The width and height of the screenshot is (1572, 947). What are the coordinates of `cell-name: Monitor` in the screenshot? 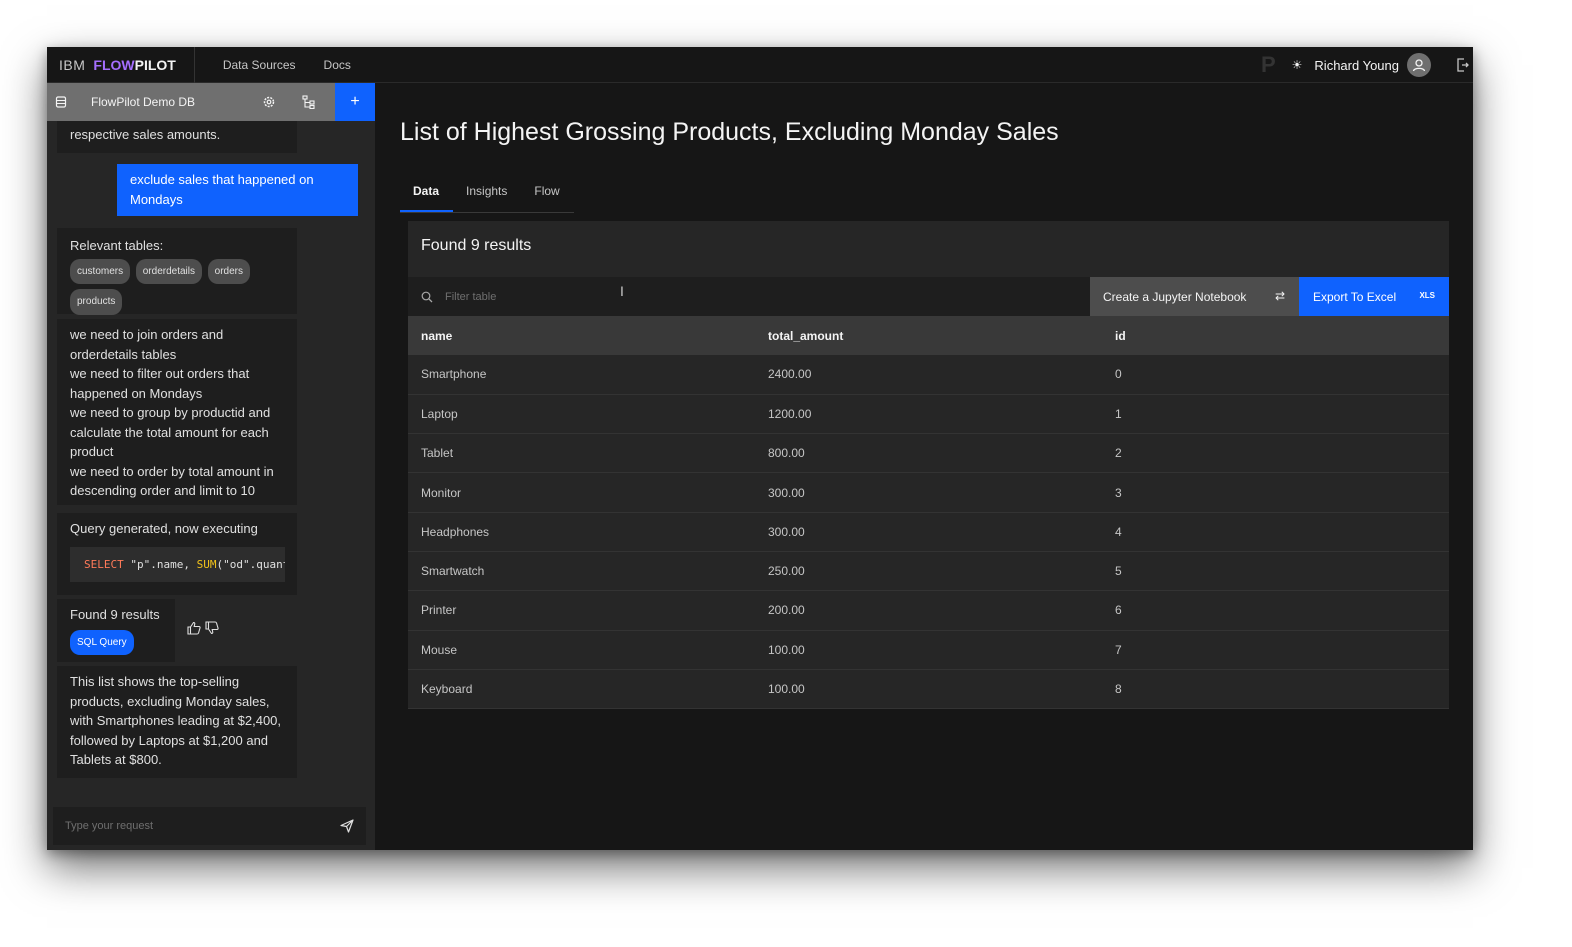 It's located at (581, 492).